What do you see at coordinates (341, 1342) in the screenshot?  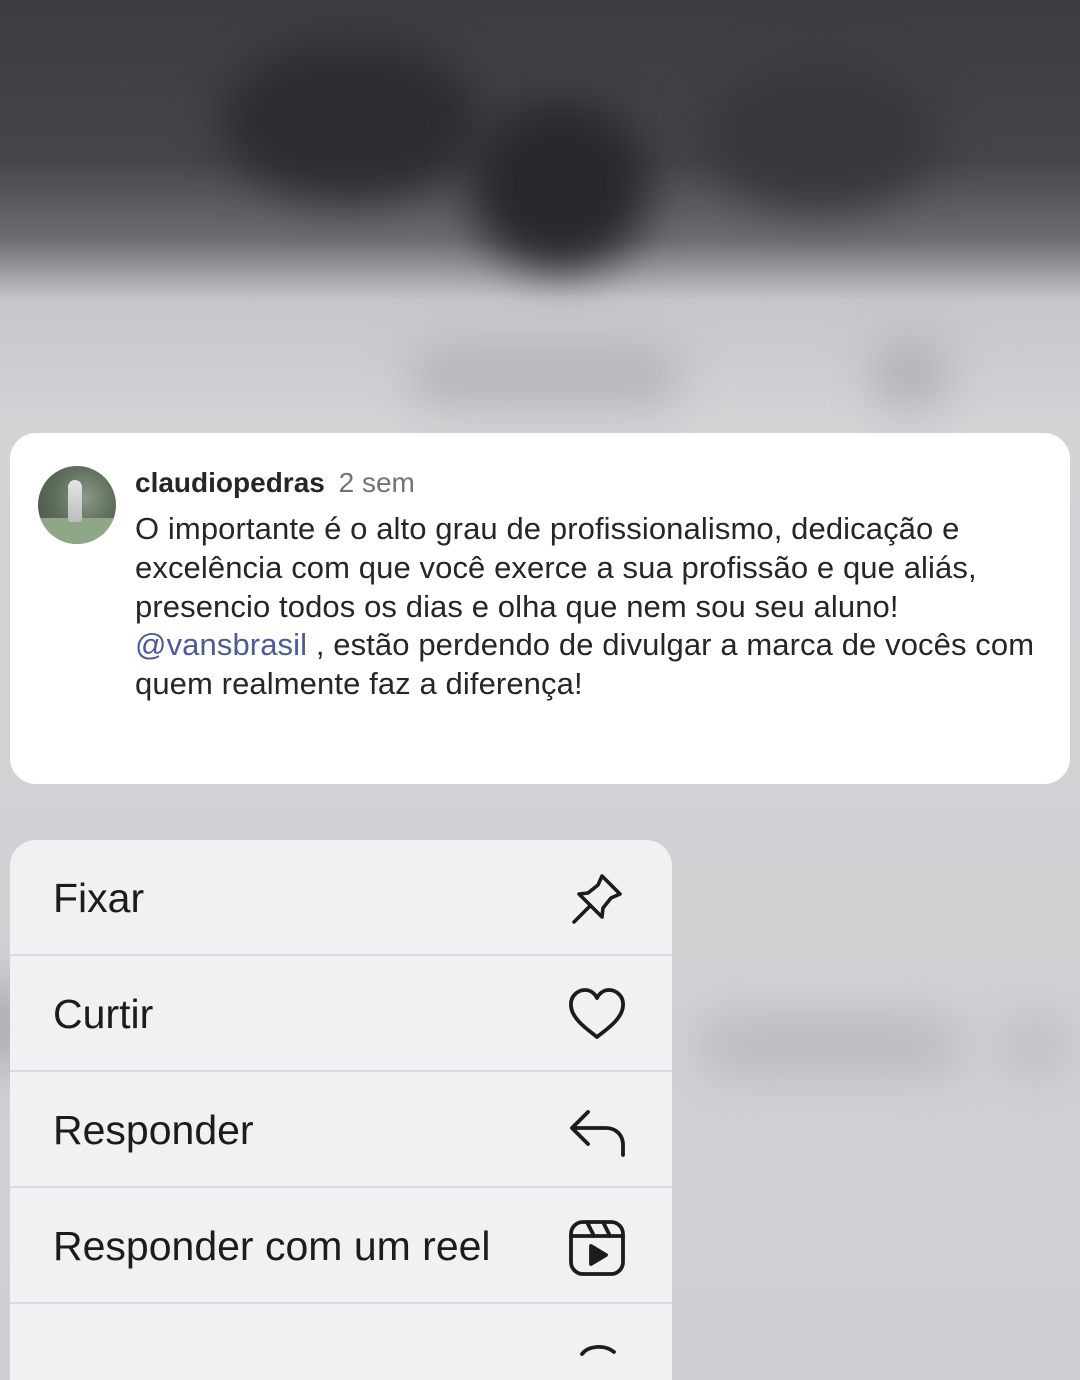 I see `menu-item-partial` at bounding box center [341, 1342].